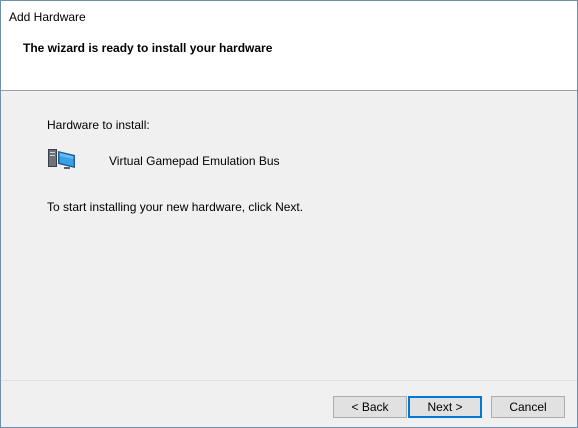  I want to click on window-title: Add Hardware, so click(47, 17).